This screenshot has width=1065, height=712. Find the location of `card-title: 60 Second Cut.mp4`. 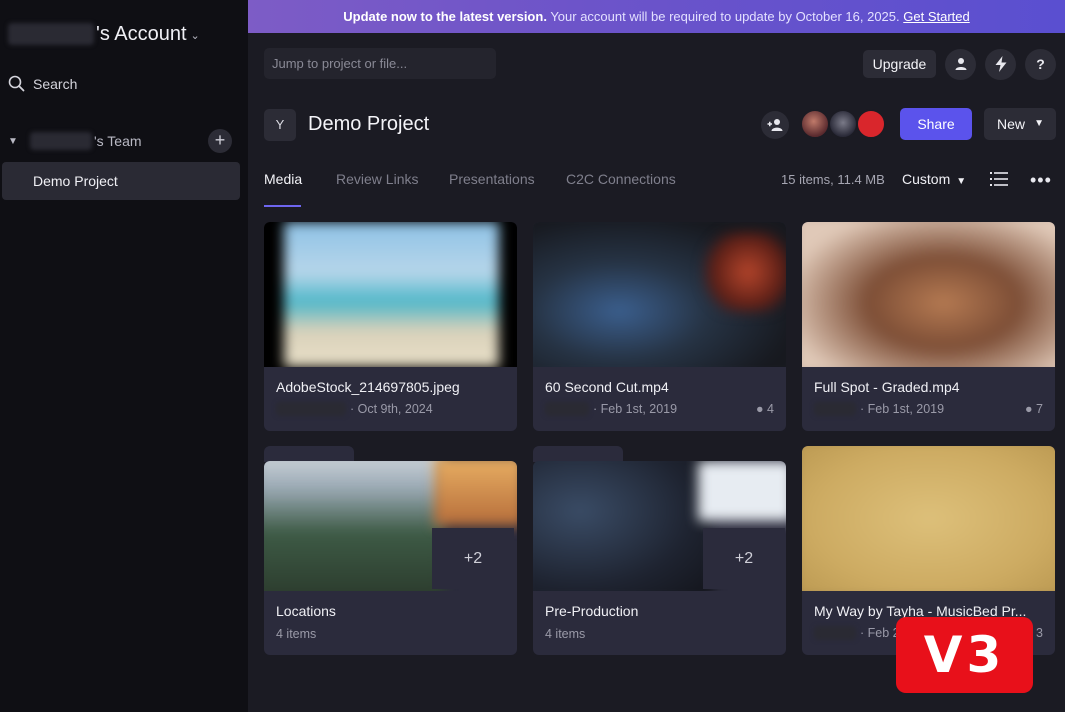

card-title: 60 Second Cut.mp4 is located at coordinates (607, 387).